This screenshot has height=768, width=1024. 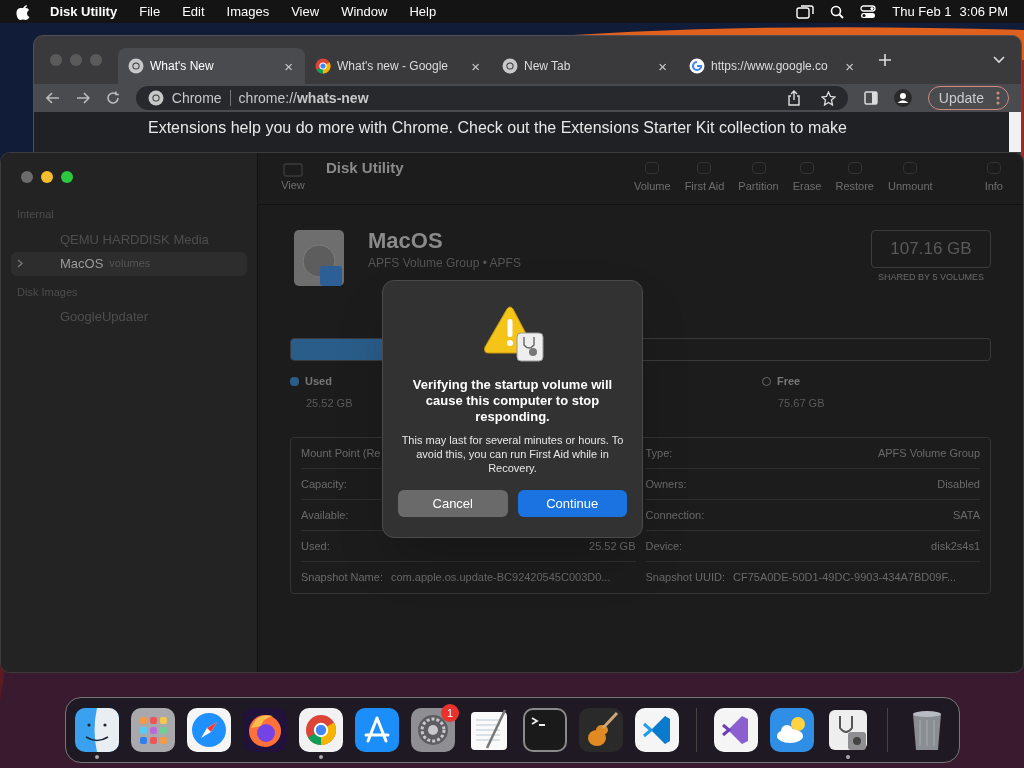 I want to click on app-menu: Disk Utility, so click(x=84, y=11).